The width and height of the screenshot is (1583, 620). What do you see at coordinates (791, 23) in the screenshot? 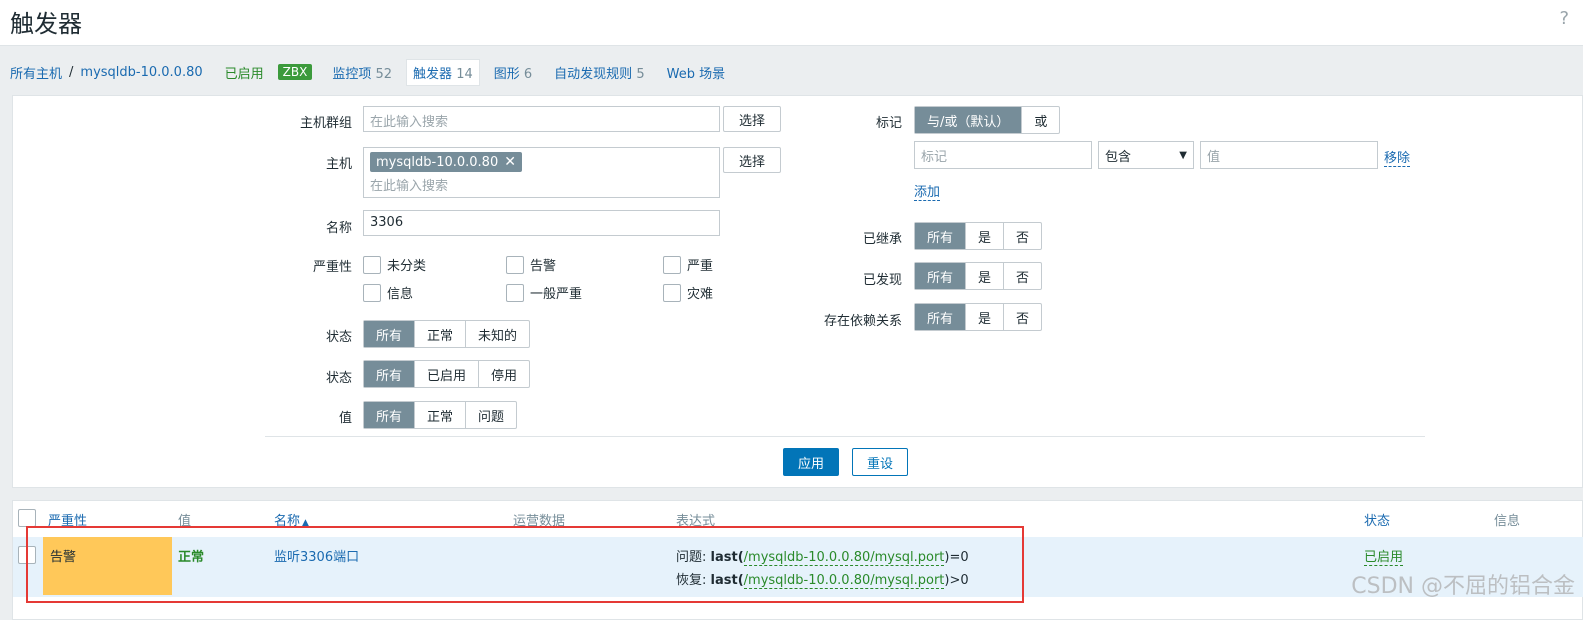
I see `page-header: 触发器 ?` at bounding box center [791, 23].